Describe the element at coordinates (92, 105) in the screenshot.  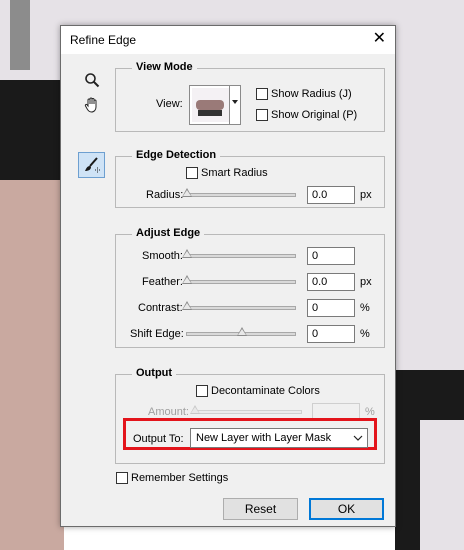
I see `hand-icon` at that location.